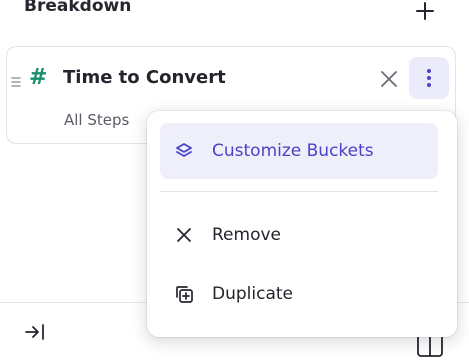  Describe the element at coordinates (96, 120) in the screenshot. I see `property-scope: All Steps` at that location.